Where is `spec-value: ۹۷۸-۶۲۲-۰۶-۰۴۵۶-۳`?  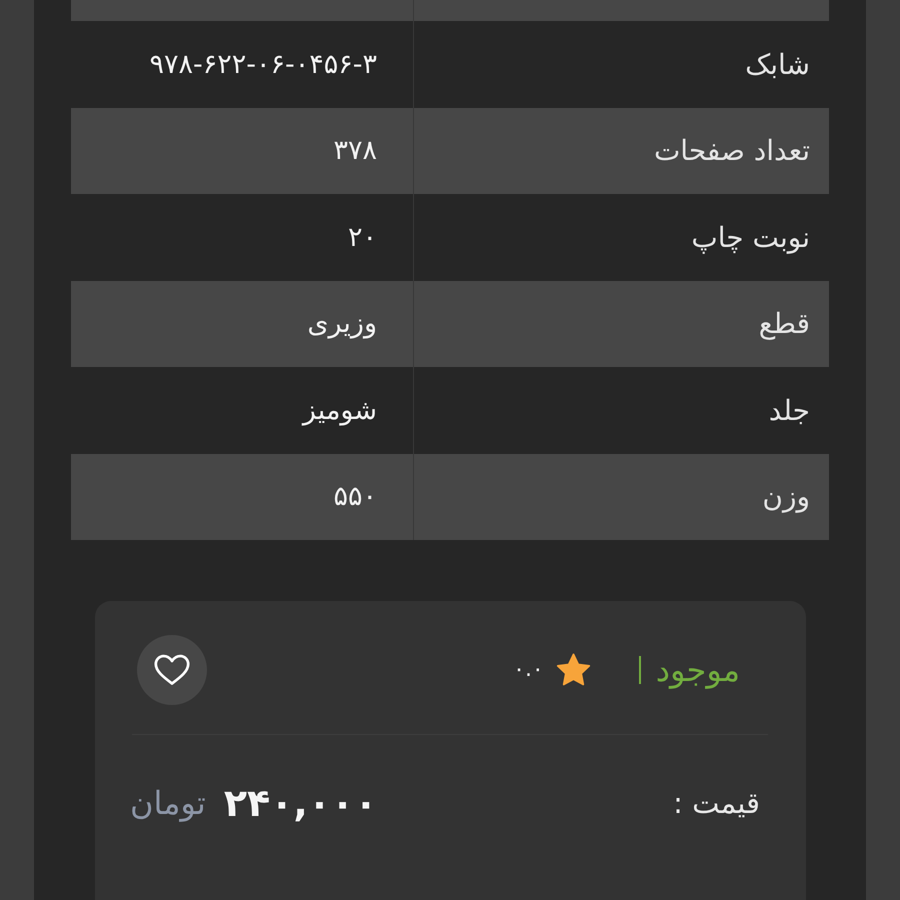
spec-value: ۹۷۸-۶۲۲-۰۶-۰۴۵۶-۳ is located at coordinates (263, 64).